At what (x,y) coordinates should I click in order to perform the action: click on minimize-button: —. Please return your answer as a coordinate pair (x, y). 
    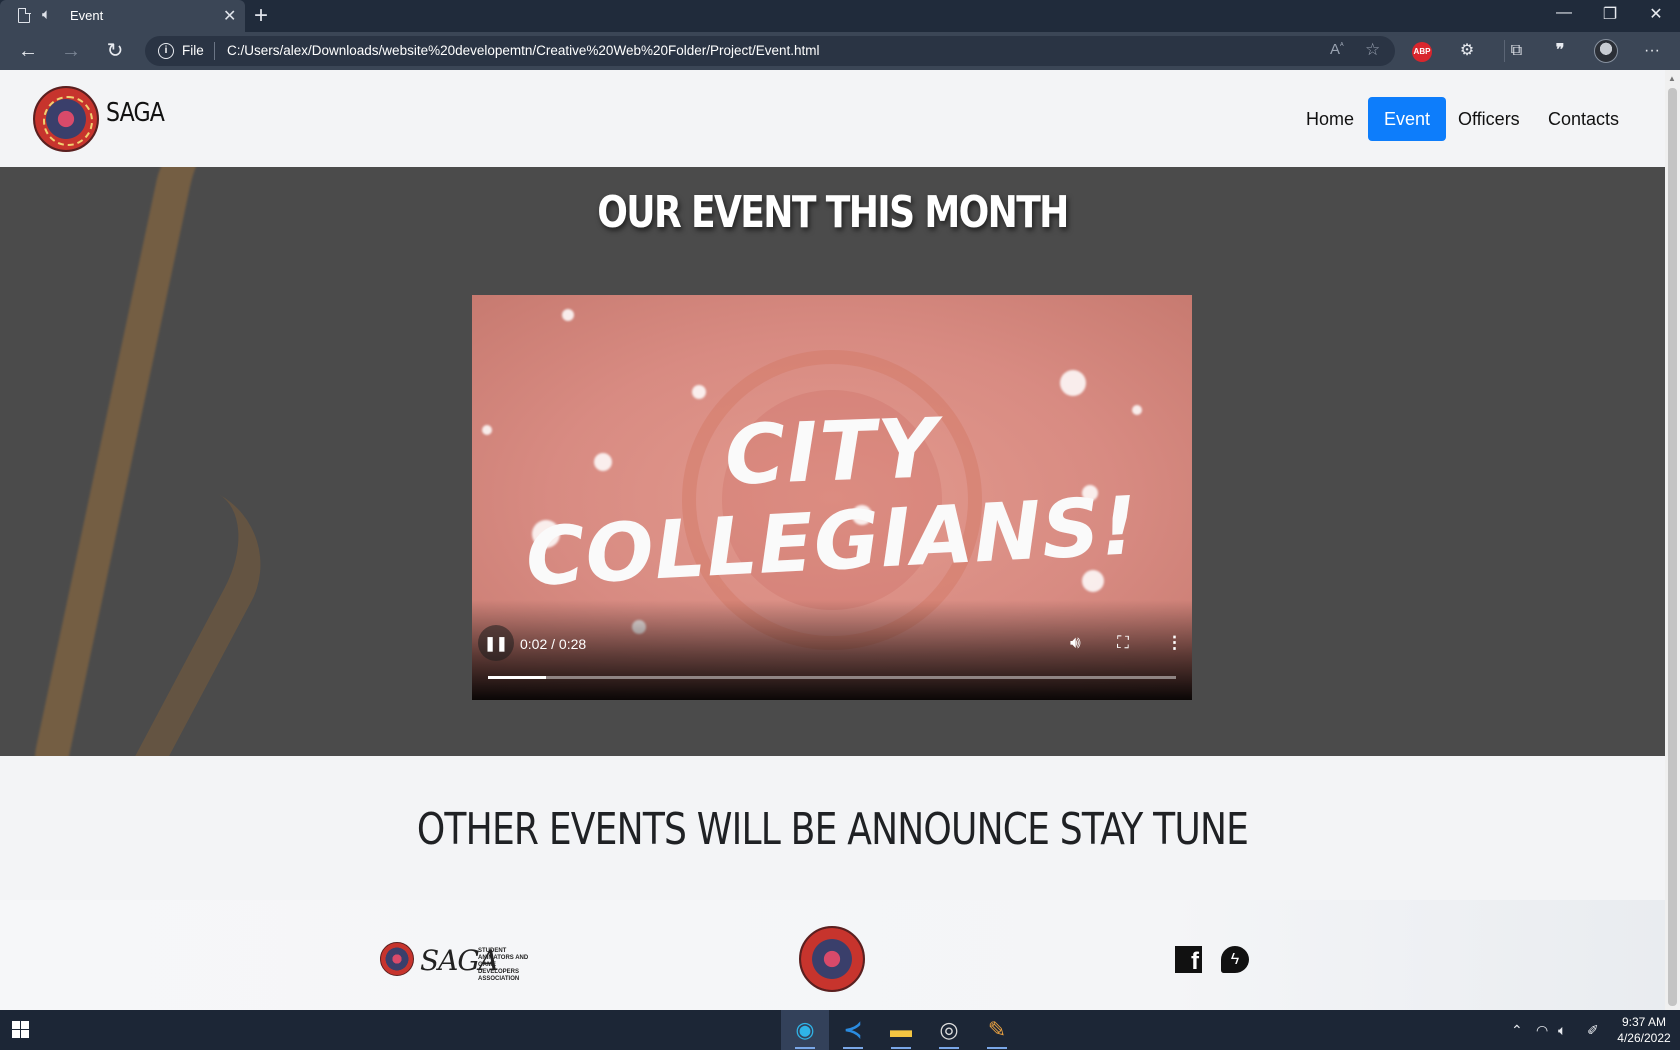
    Looking at the image, I should click on (1564, 13).